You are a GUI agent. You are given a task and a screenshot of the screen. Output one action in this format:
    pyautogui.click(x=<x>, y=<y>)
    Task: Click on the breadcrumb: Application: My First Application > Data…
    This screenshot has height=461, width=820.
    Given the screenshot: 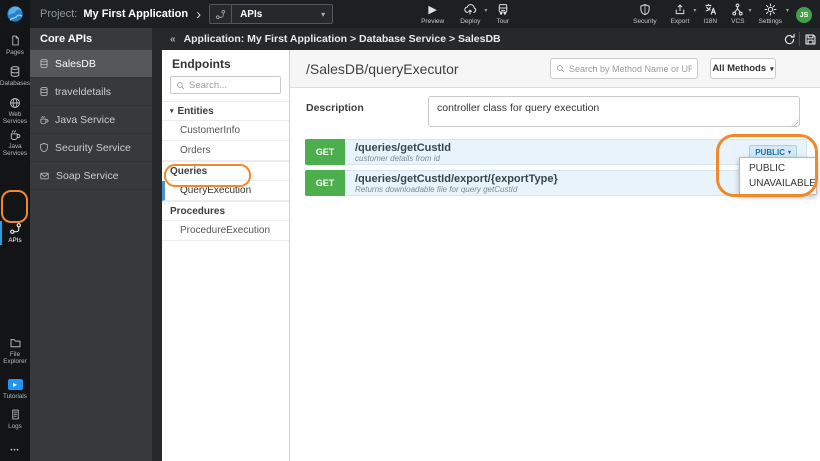 What is the action you would take?
    pyautogui.click(x=342, y=39)
    